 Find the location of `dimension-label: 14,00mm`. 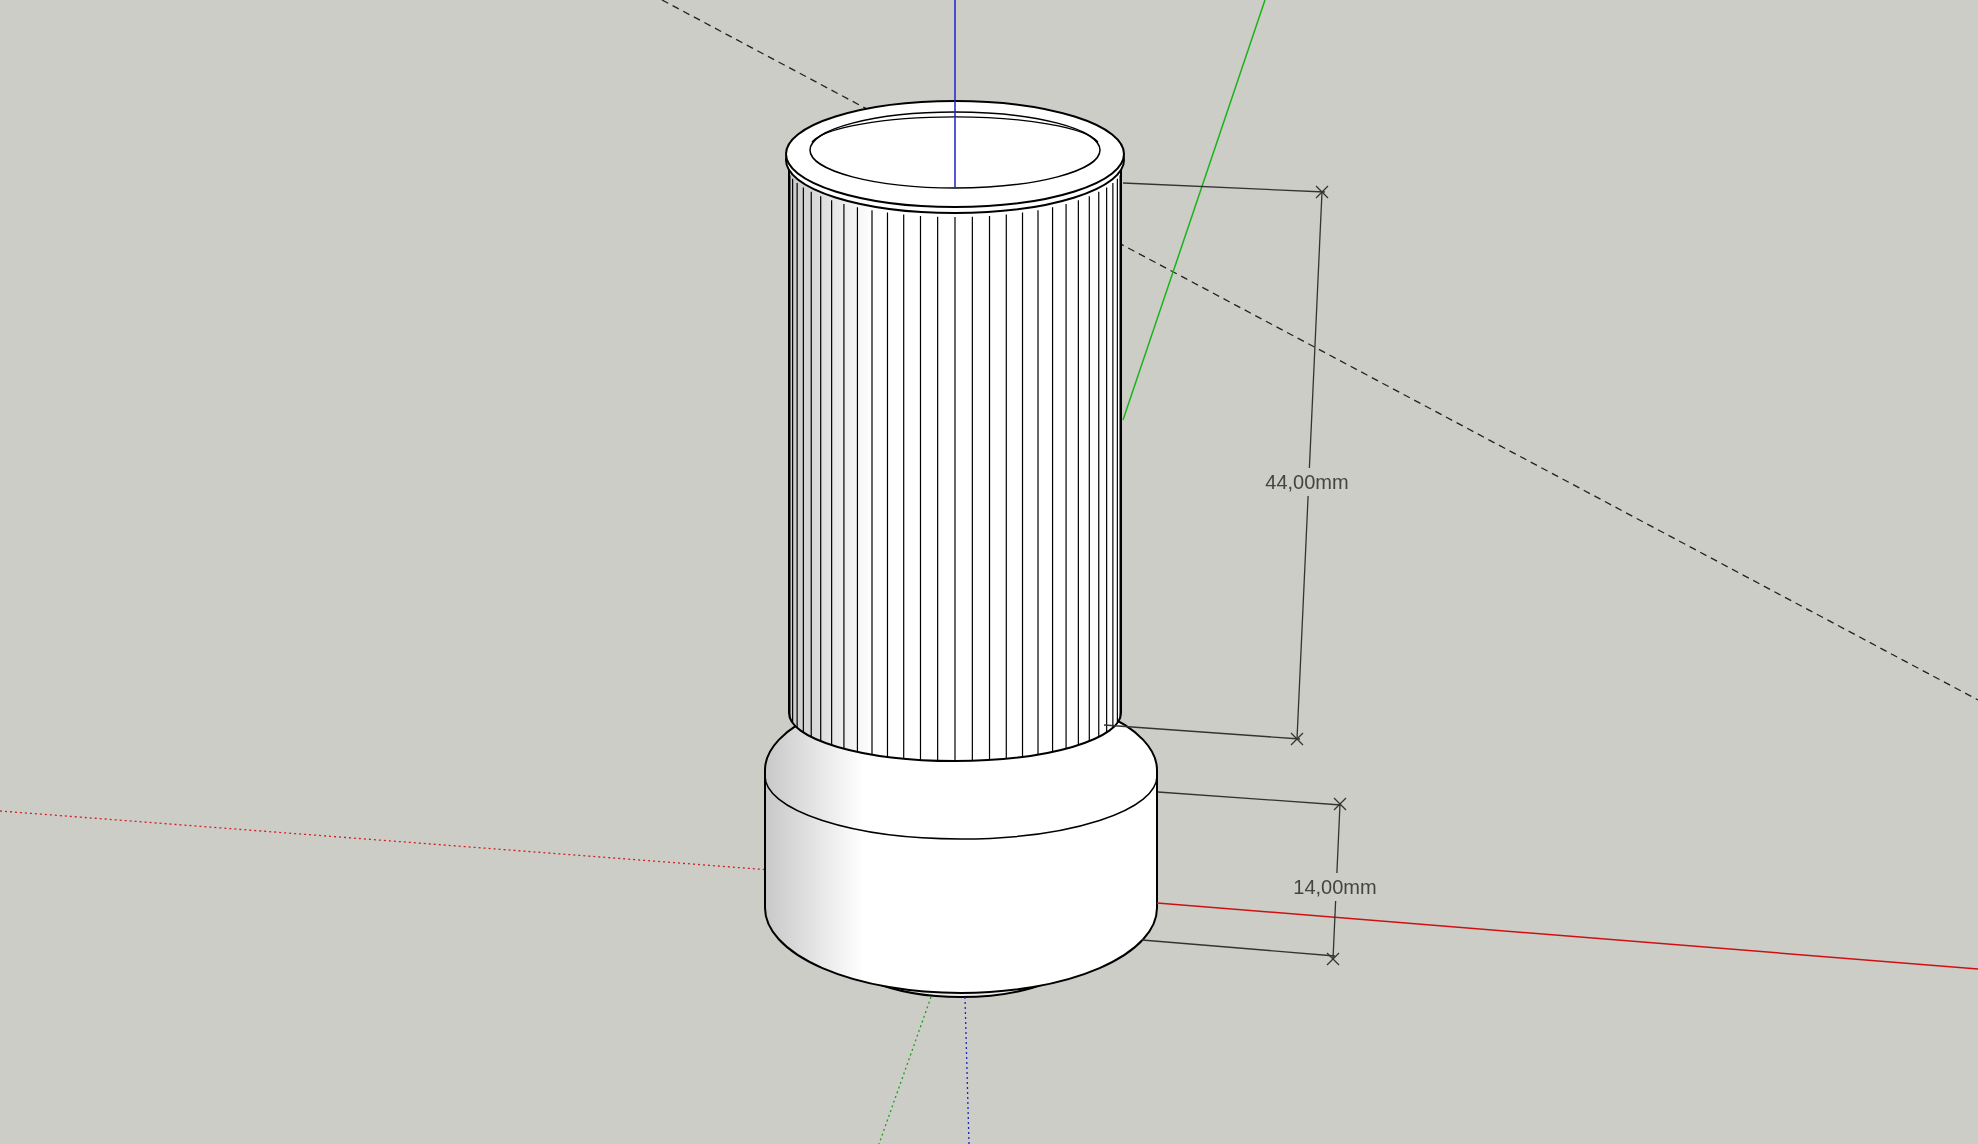

dimension-label: 14,00mm is located at coordinates (1335, 887).